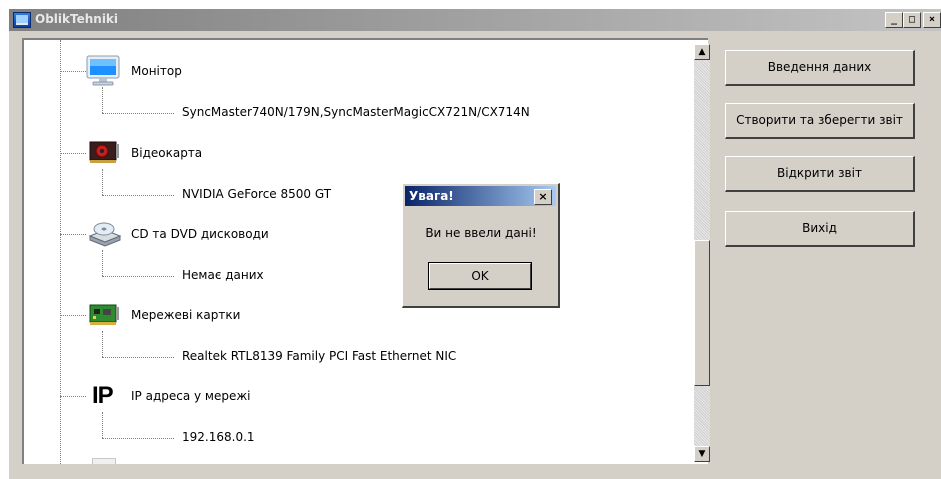 This screenshot has width=941, height=479. Describe the element at coordinates (543, 197) in the screenshot. I see `dialog-close-button: ×` at that location.